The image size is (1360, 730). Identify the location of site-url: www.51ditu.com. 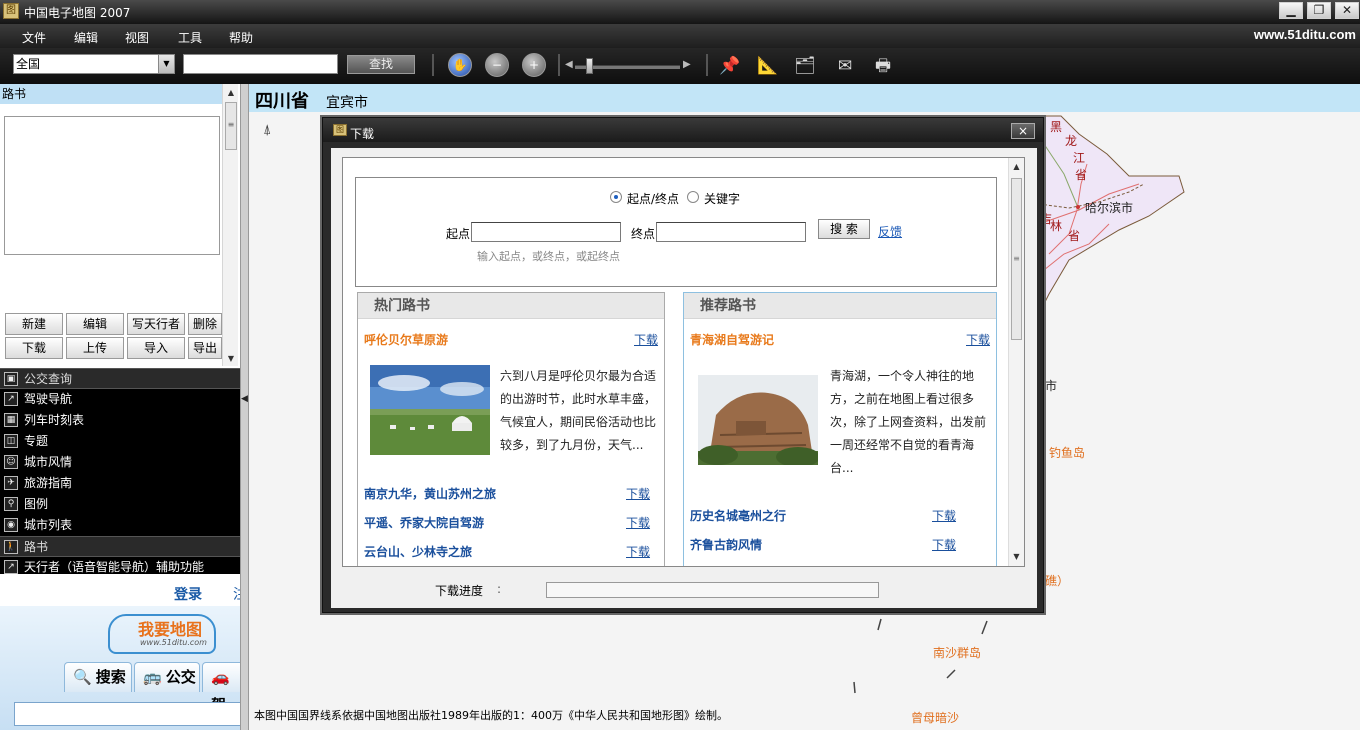
(1305, 34).